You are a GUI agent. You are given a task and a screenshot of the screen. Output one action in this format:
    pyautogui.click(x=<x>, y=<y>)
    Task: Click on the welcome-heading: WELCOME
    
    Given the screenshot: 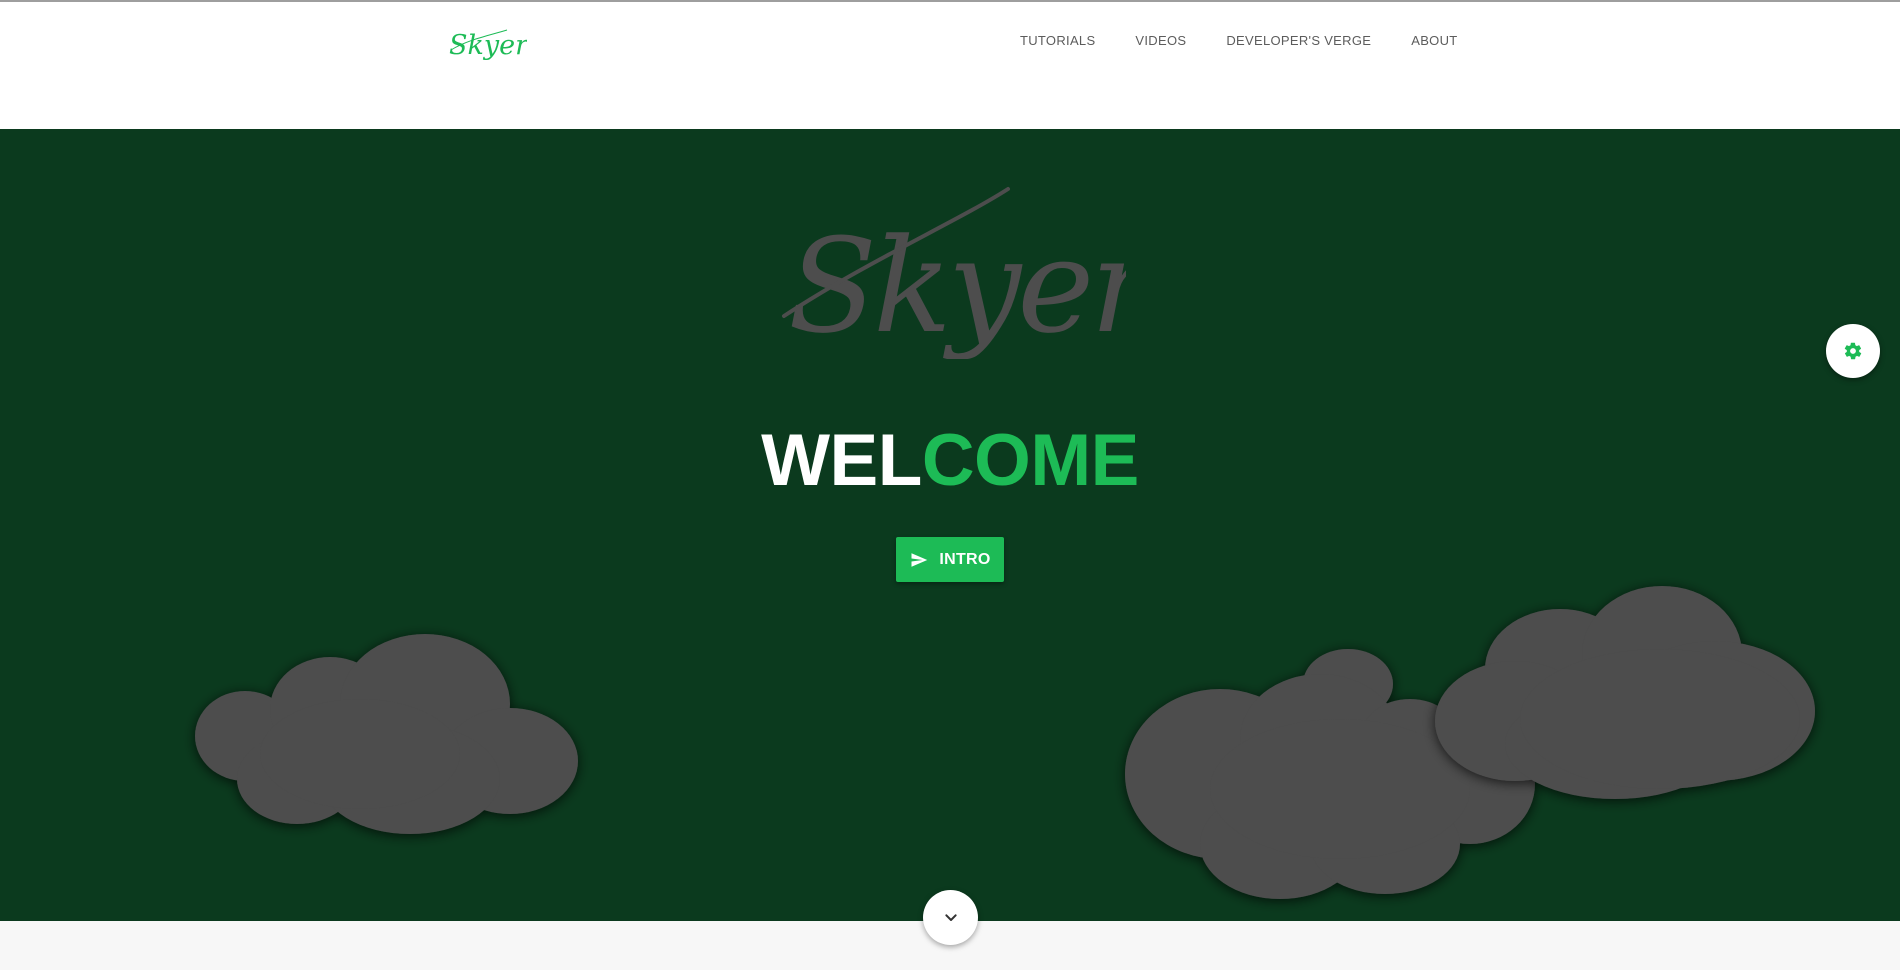 What is the action you would take?
    pyautogui.click(x=950, y=461)
    